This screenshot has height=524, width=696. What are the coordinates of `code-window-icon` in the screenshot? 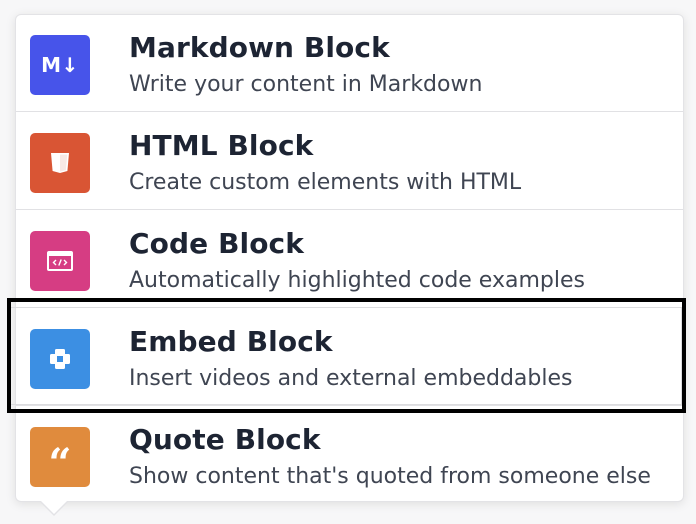 It's located at (60, 261).